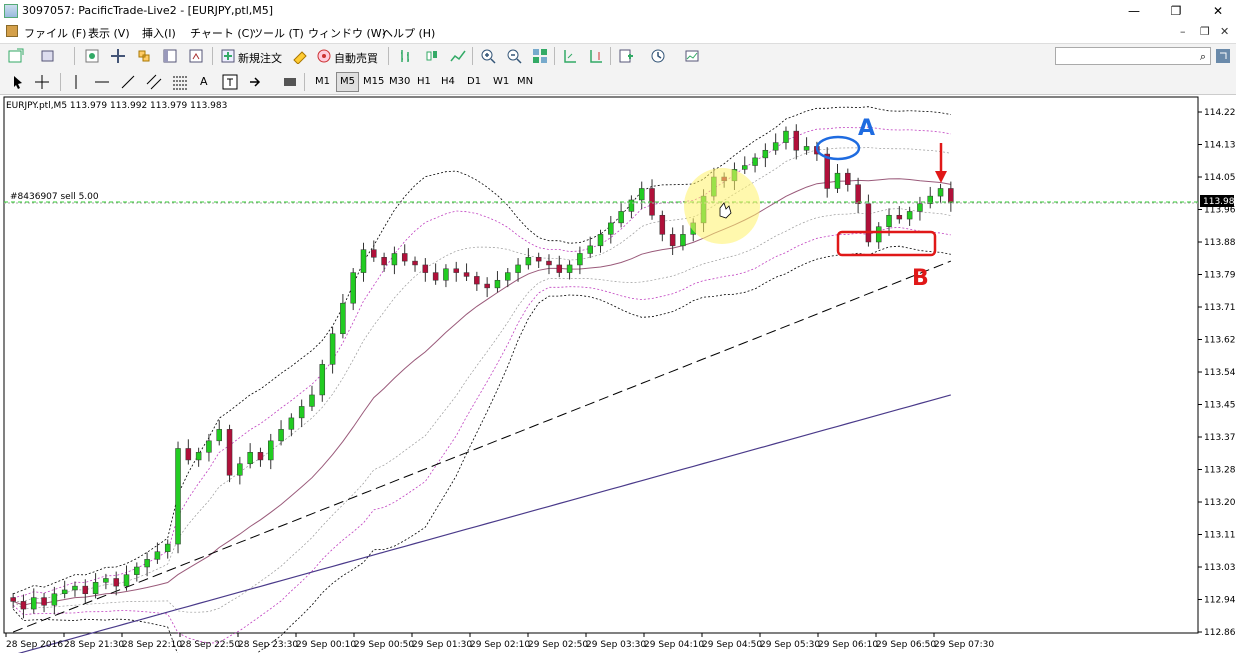 This screenshot has height=656, width=1236. I want to click on timeframe-m1: M1, so click(322, 82).